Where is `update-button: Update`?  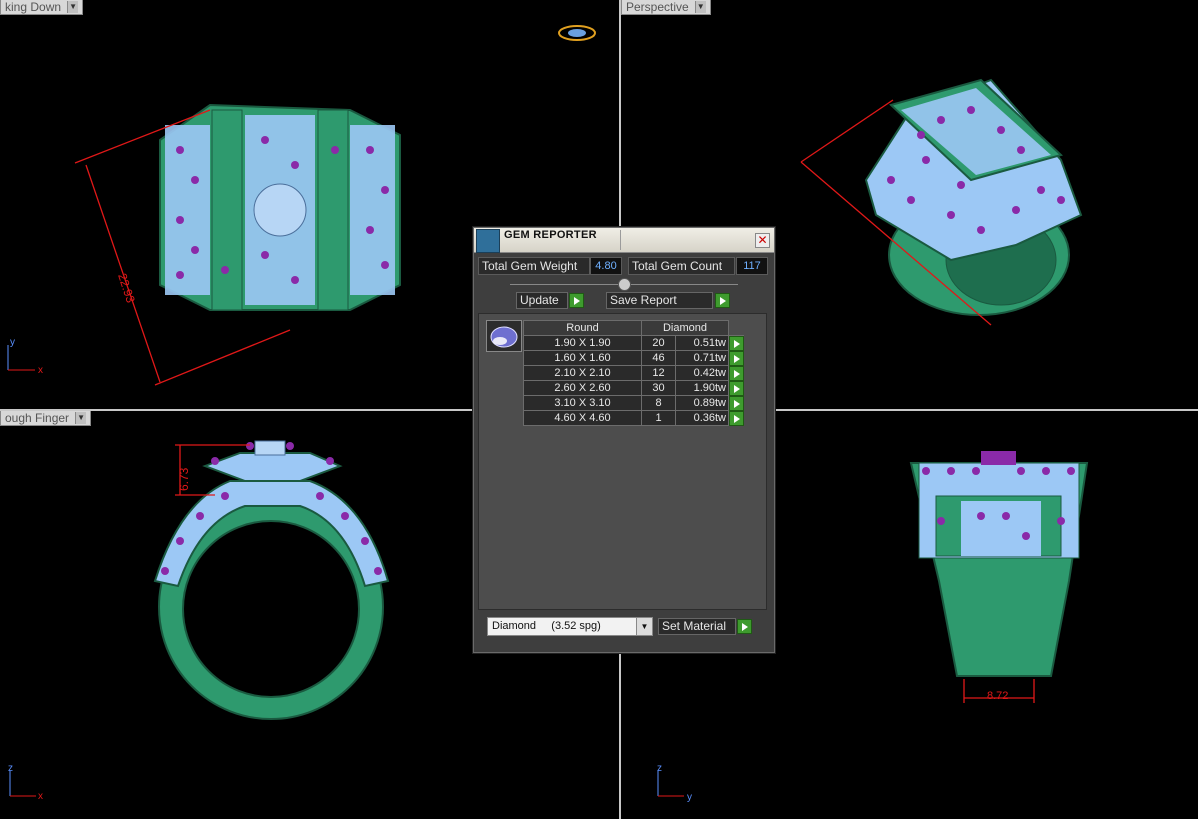
update-button: Update is located at coordinates (542, 300).